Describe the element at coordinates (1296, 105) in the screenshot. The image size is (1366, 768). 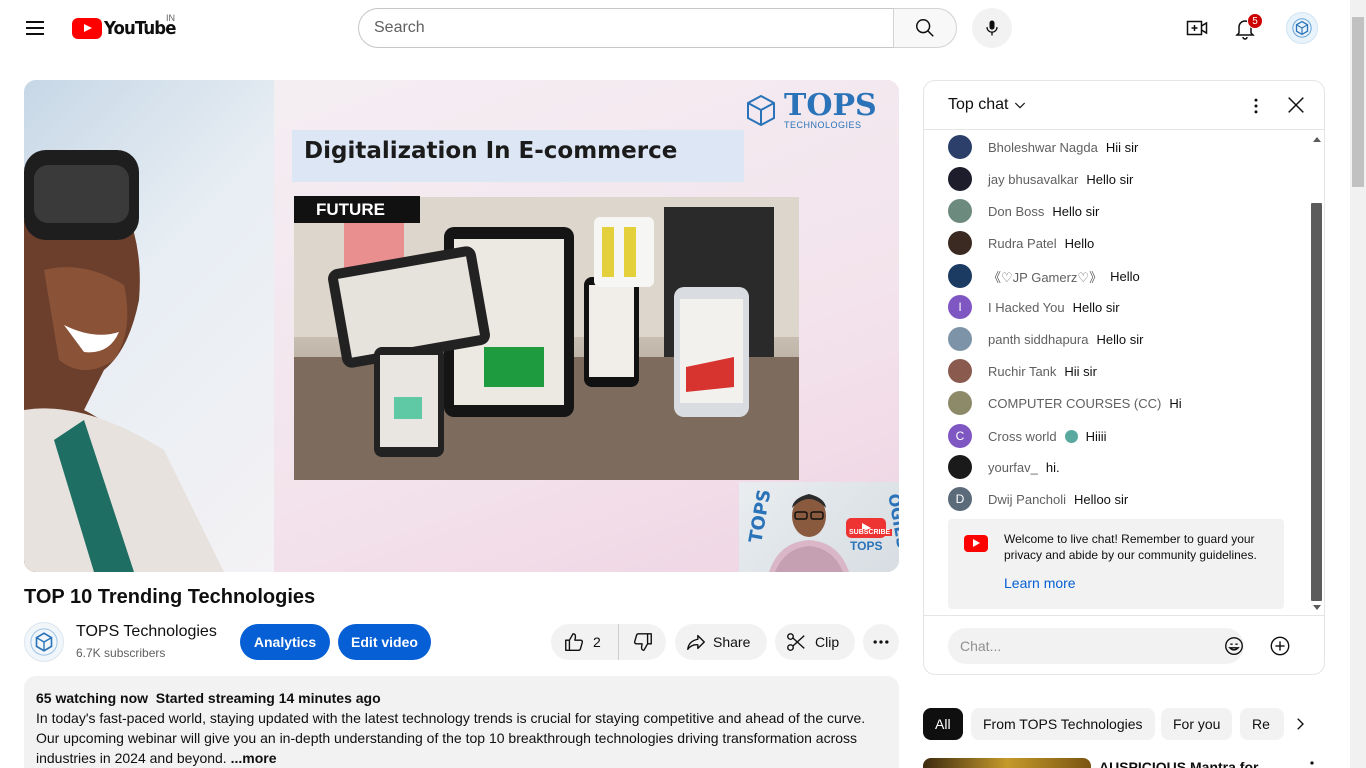
I see `chat-close-button` at that location.